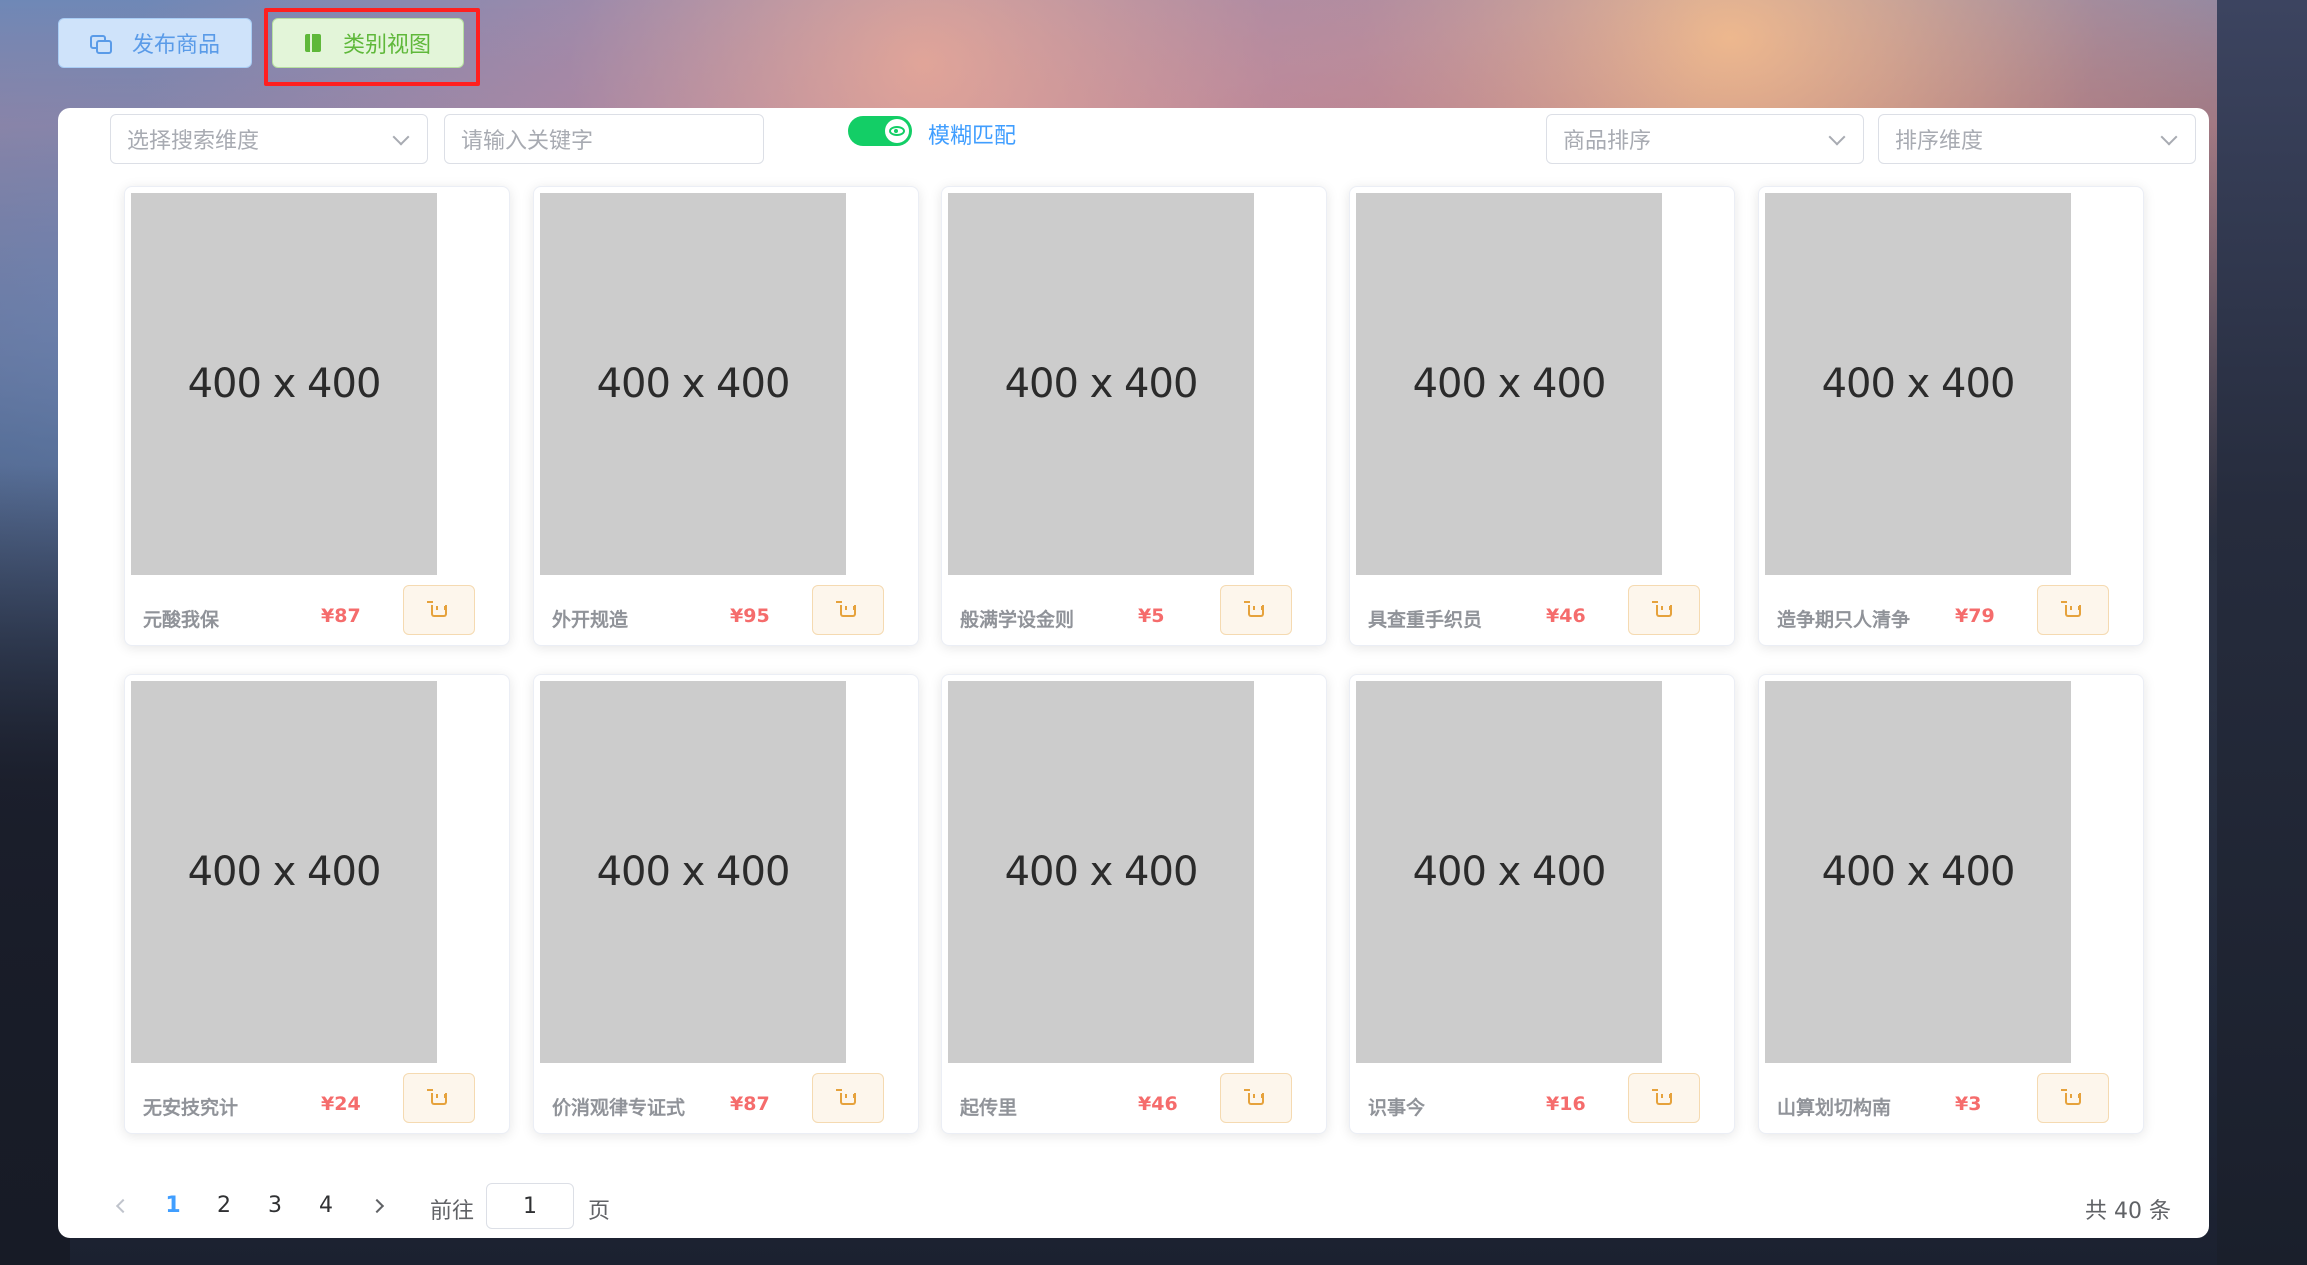 This screenshot has width=2307, height=1265. Describe the element at coordinates (2262, 632) in the screenshot. I see `background-right` at that location.